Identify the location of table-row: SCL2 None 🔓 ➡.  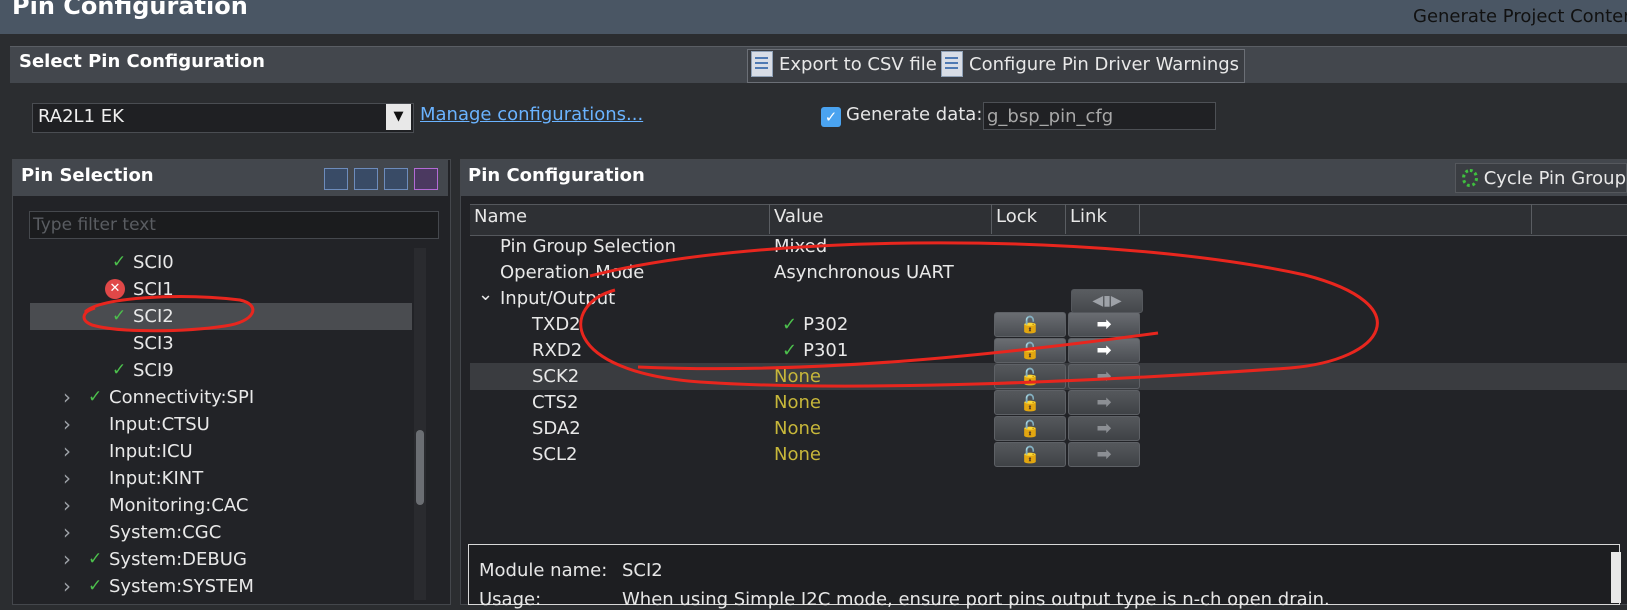
(1048, 454).